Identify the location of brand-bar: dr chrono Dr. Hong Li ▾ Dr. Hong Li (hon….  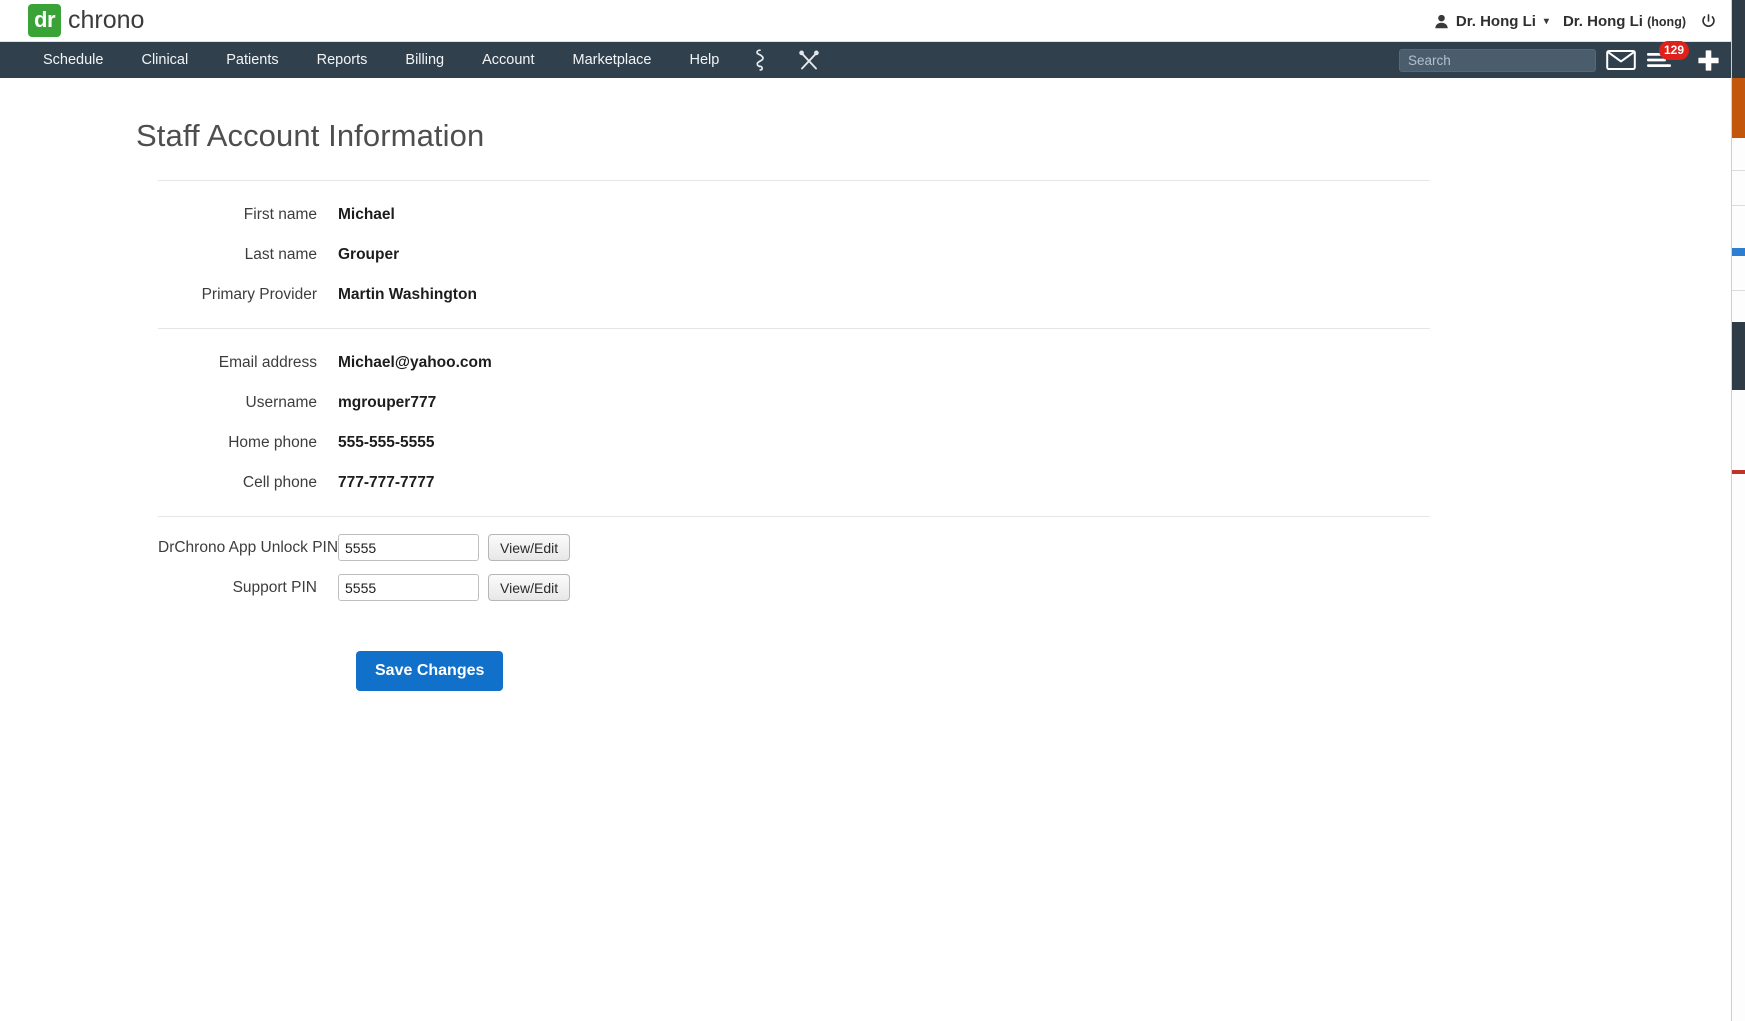
(865, 21).